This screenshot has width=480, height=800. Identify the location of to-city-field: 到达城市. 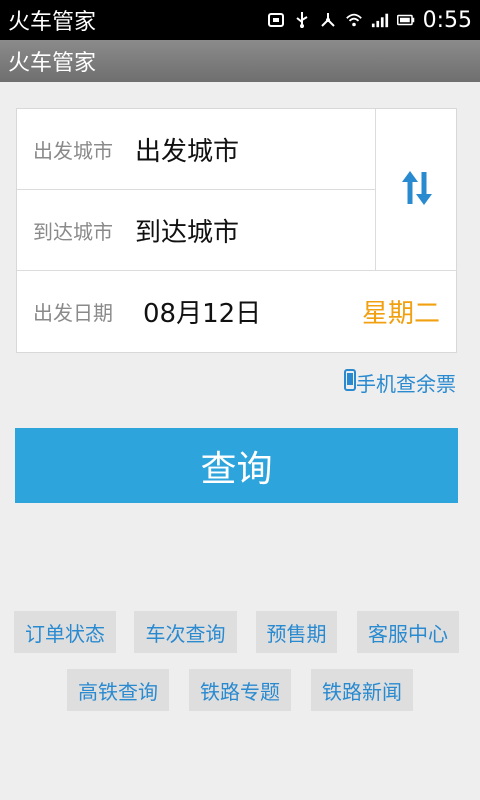
(187, 230).